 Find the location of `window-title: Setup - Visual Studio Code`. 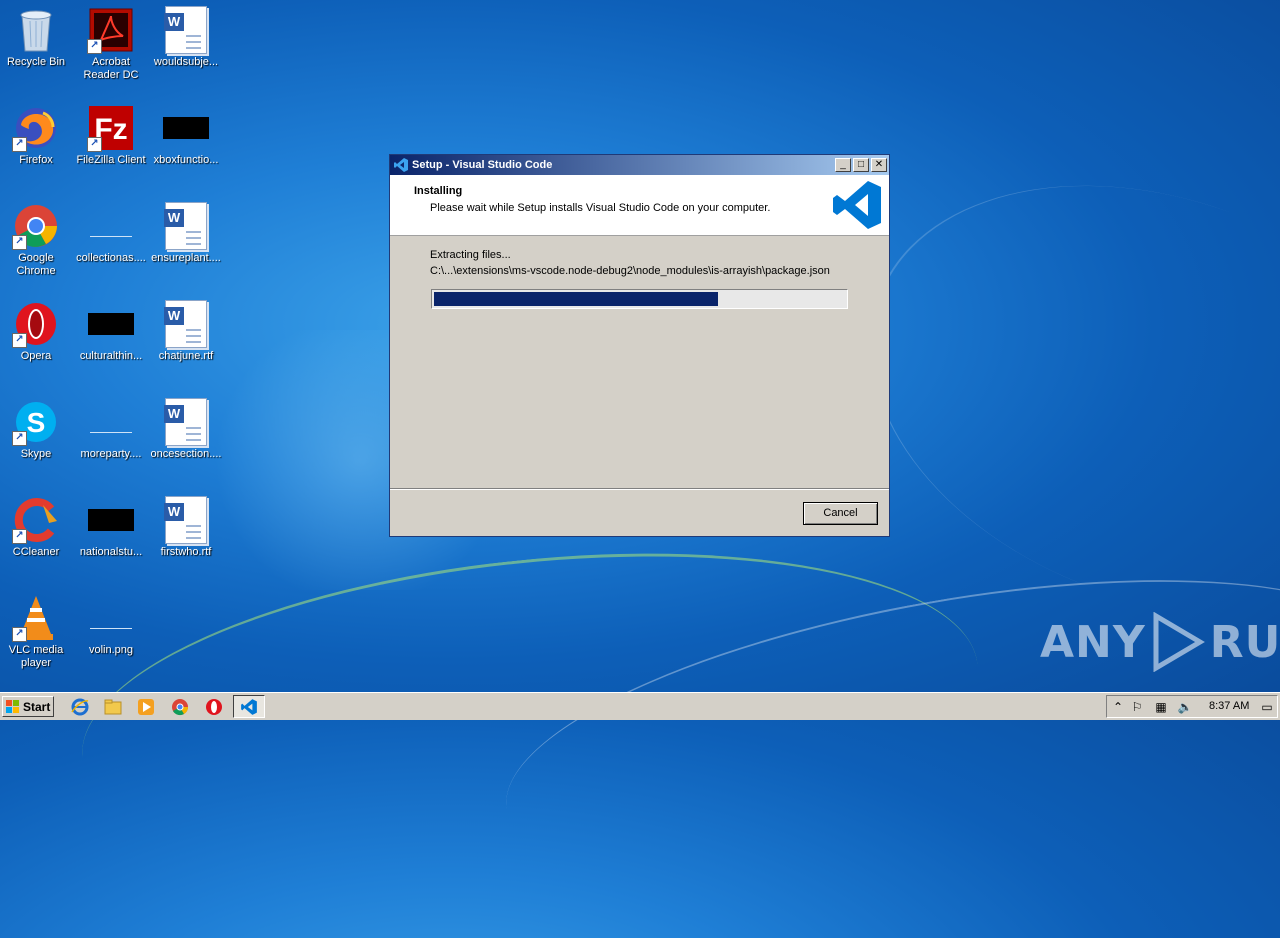

window-title: Setup - Visual Studio Code is located at coordinates (482, 165).